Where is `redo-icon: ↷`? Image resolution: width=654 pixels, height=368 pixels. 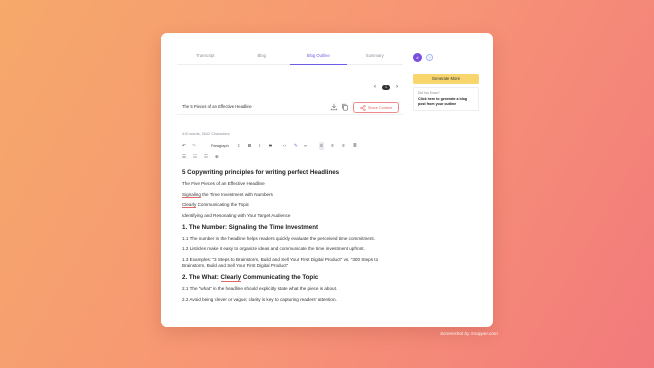
redo-icon: ↷ is located at coordinates (194, 146).